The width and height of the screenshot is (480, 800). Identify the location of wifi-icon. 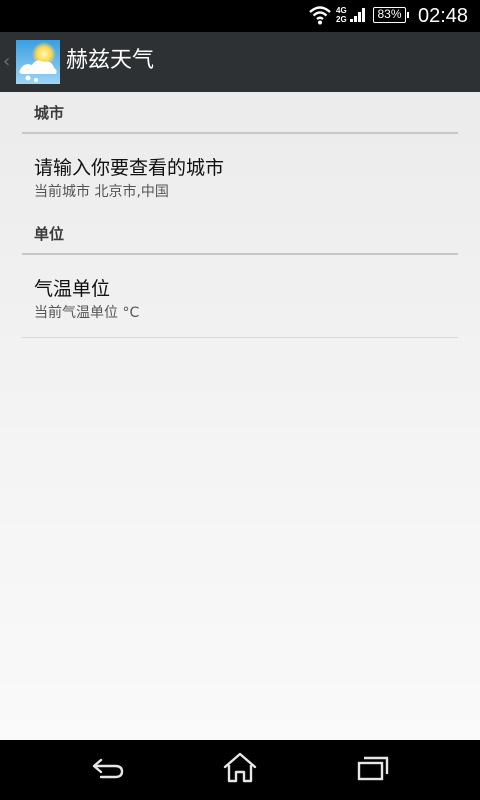
(320, 17).